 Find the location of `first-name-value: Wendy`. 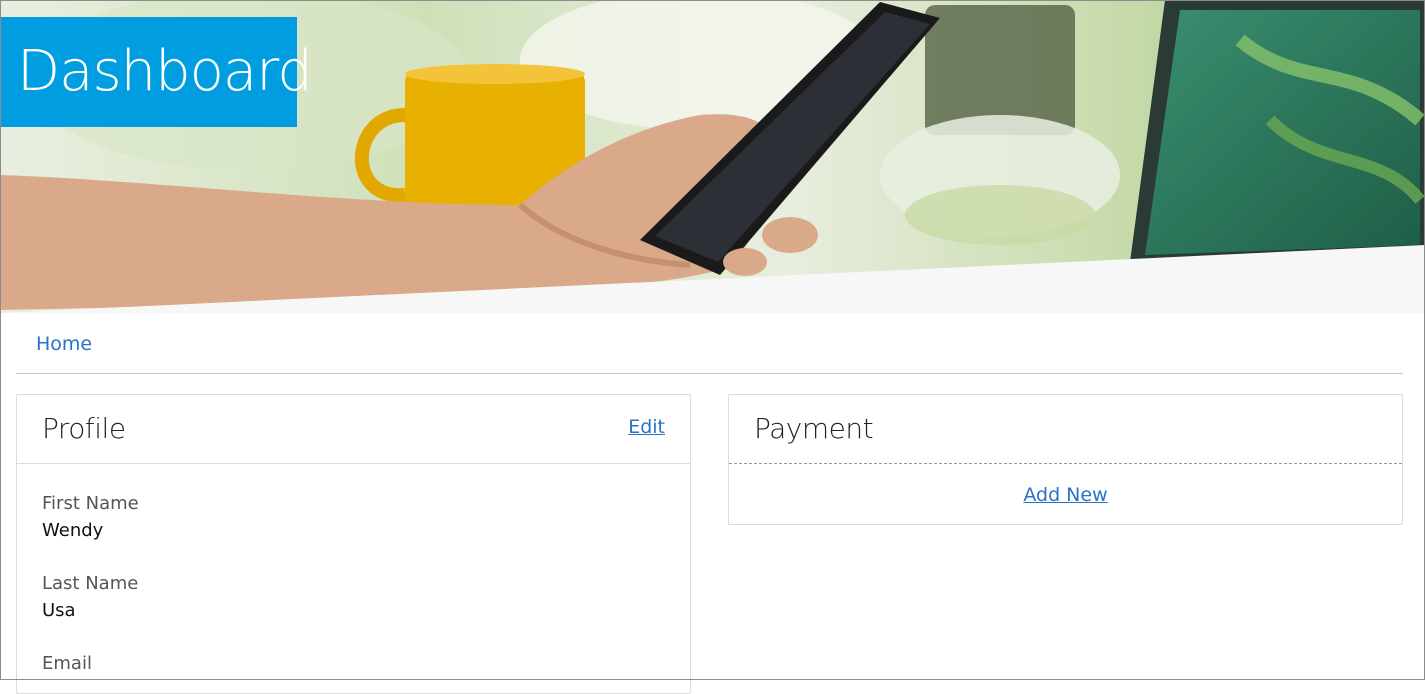

first-name-value: Wendy is located at coordinates (73, 530).